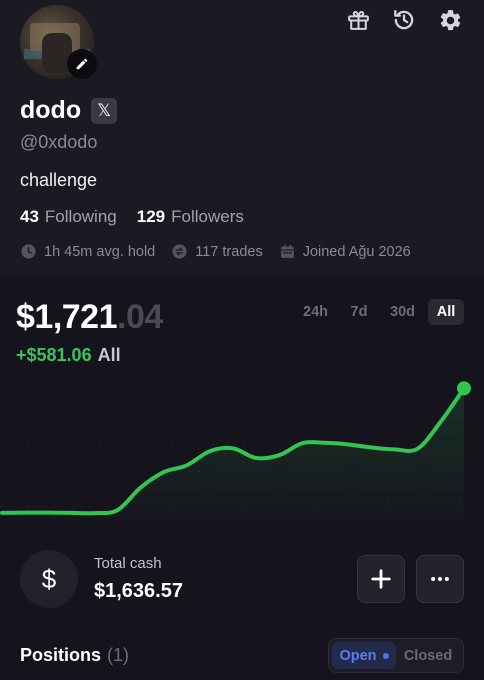 This screenshot has height=680, width=484. I want to click on add-button, so click(381, 579).